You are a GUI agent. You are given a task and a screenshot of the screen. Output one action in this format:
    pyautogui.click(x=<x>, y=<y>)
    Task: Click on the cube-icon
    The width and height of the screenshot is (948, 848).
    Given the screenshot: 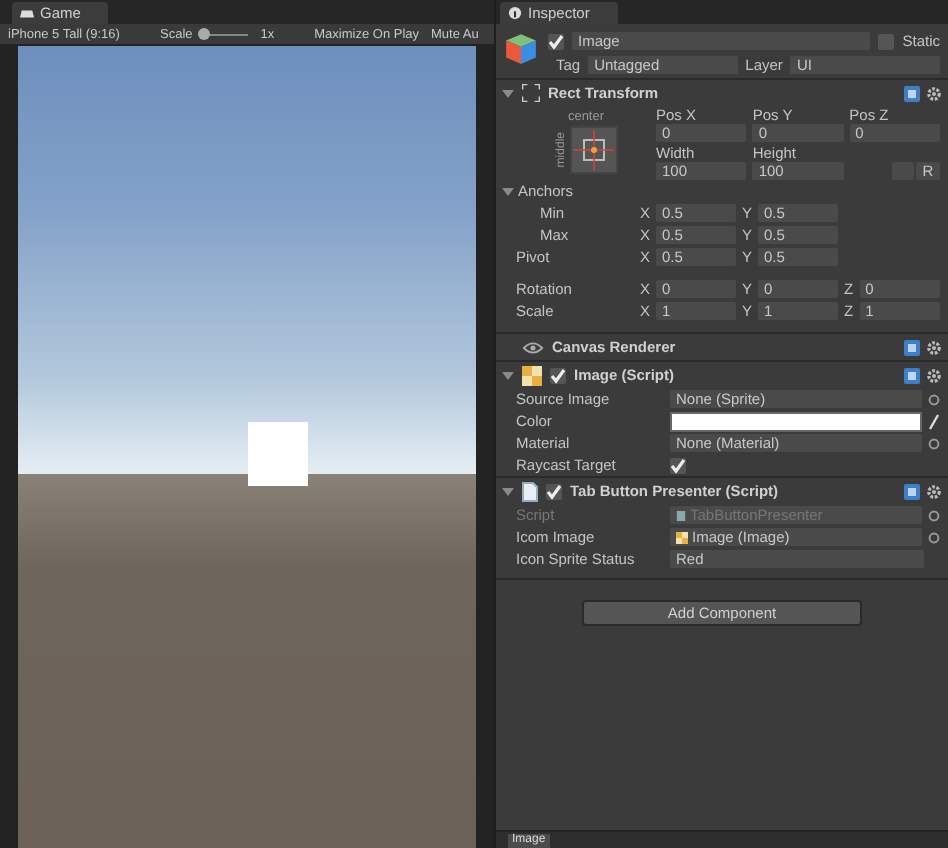 What is the action you would take?
    pyautogui.click(x=521, y=49)
    